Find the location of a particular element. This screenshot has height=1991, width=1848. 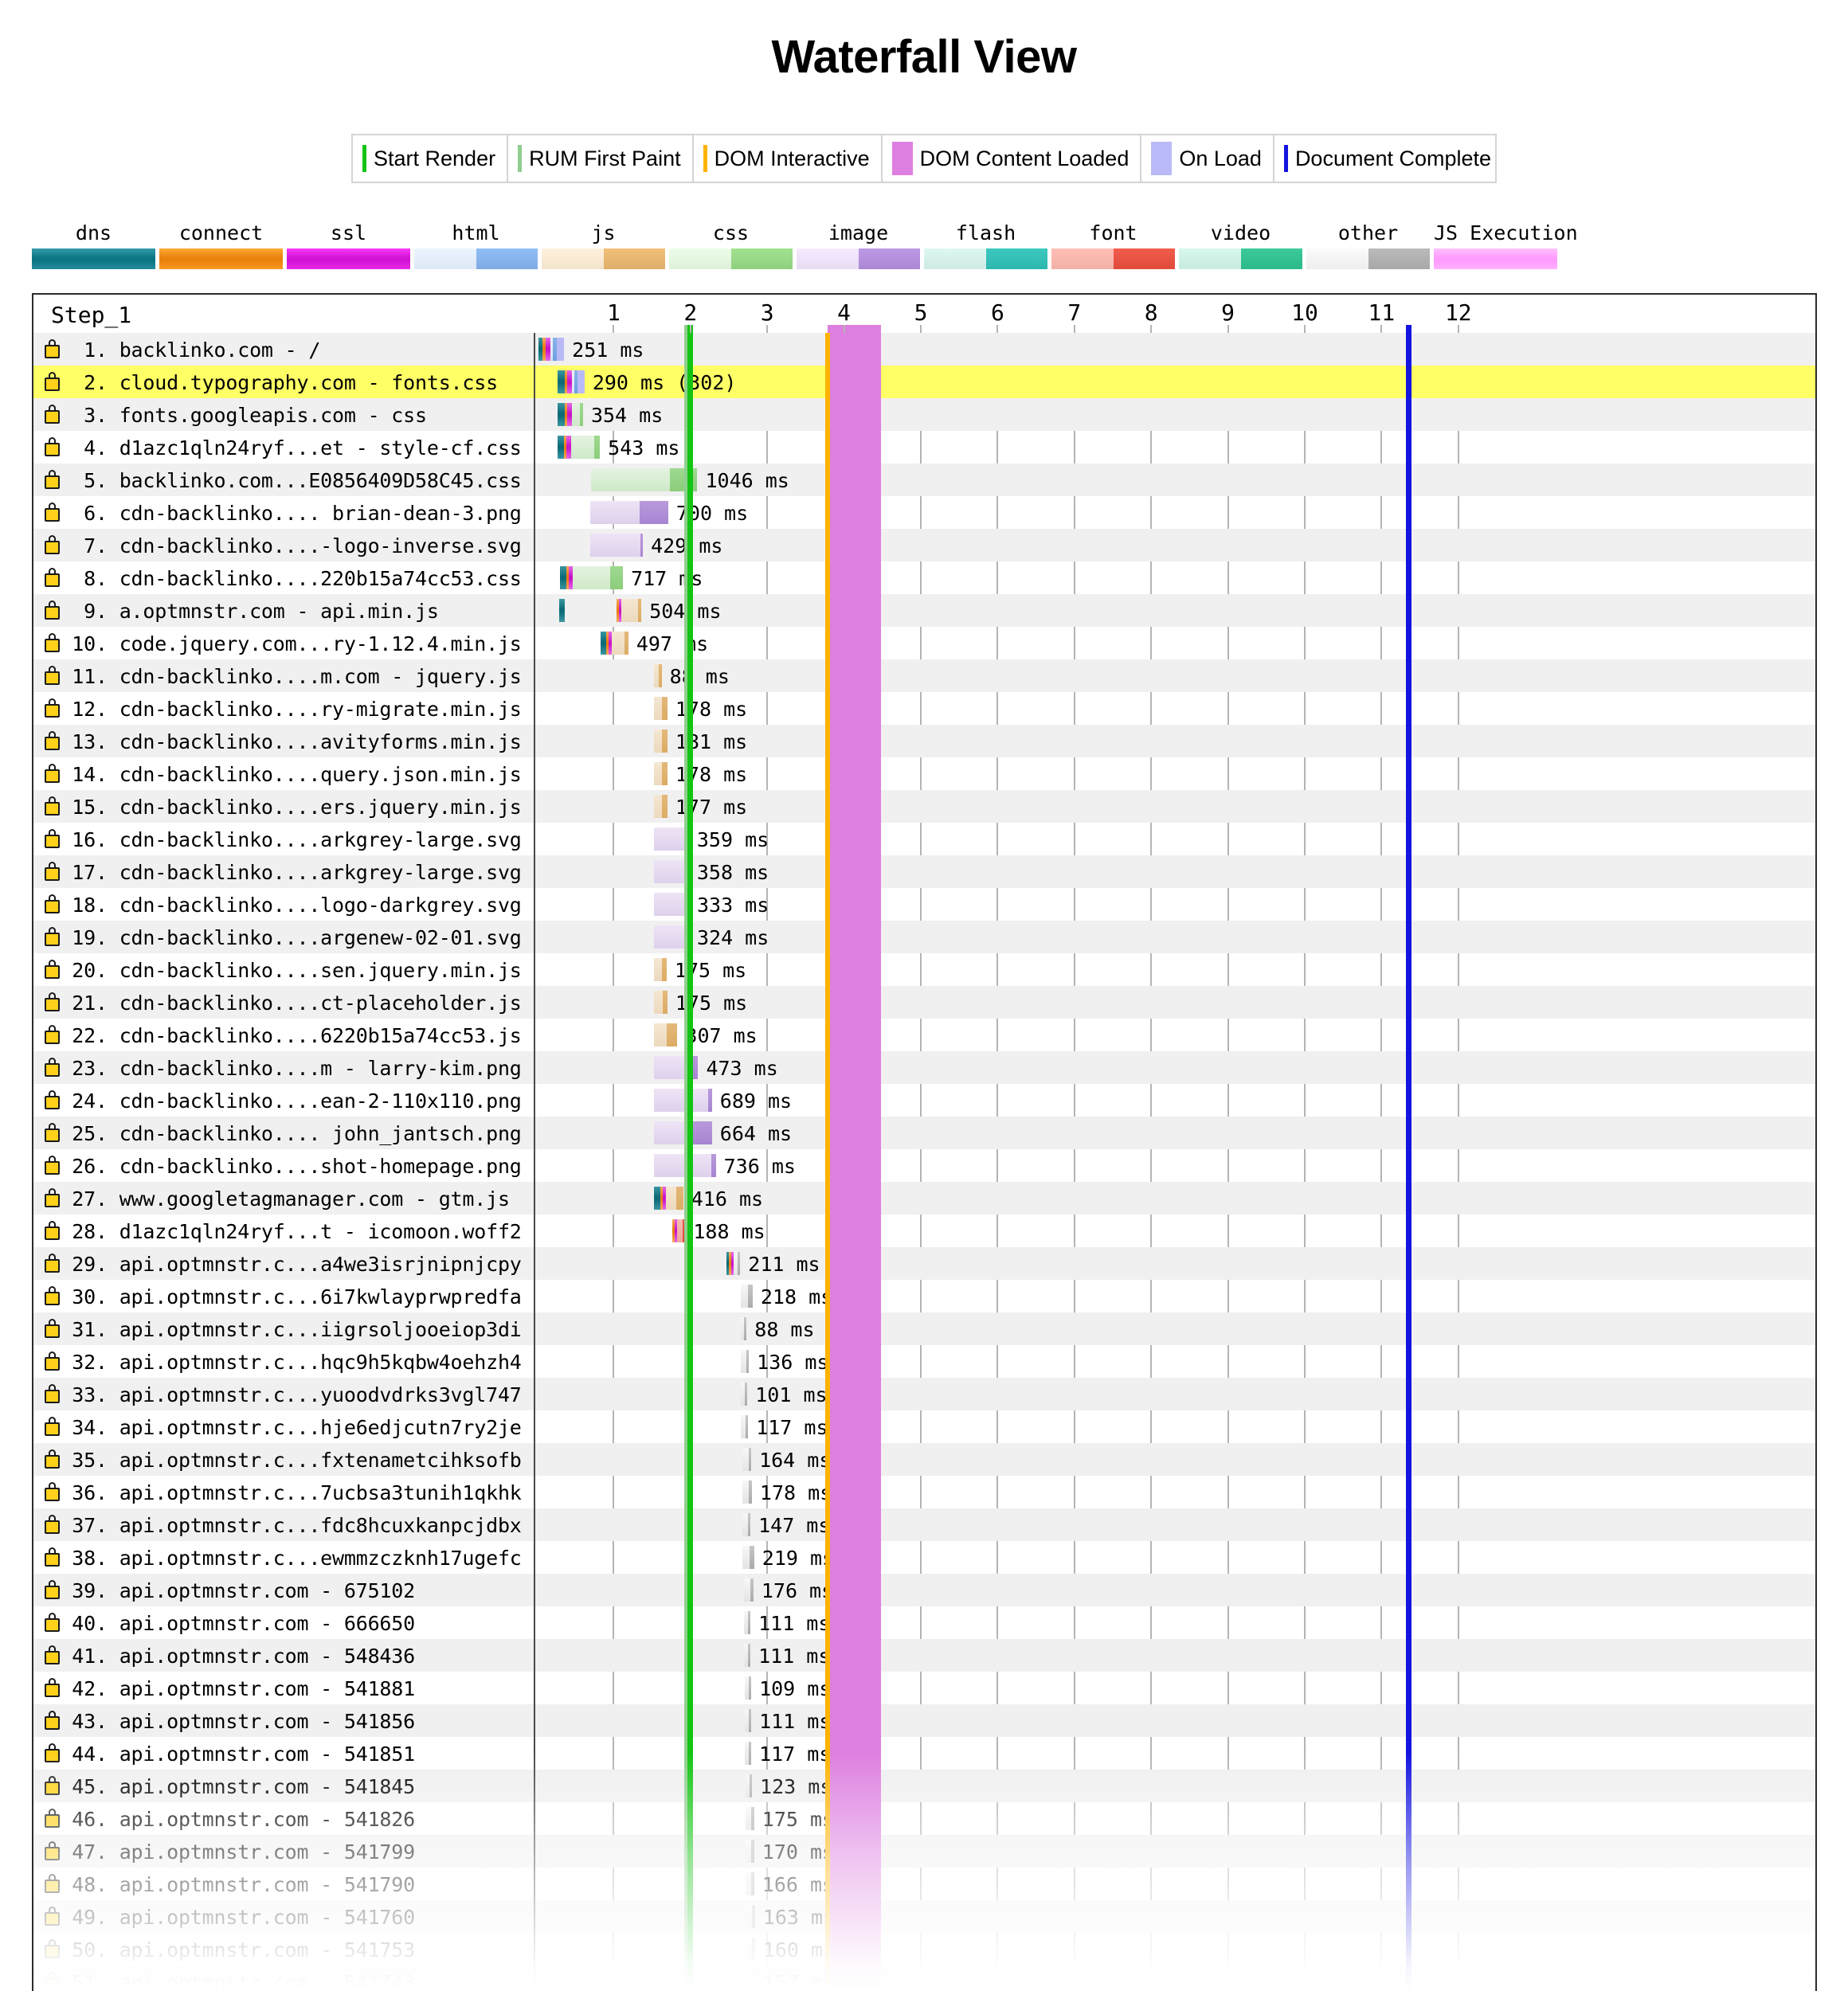

request-url-label: 46. api.optmnstr.com - 541826 is located at coordinates (240, 1819).